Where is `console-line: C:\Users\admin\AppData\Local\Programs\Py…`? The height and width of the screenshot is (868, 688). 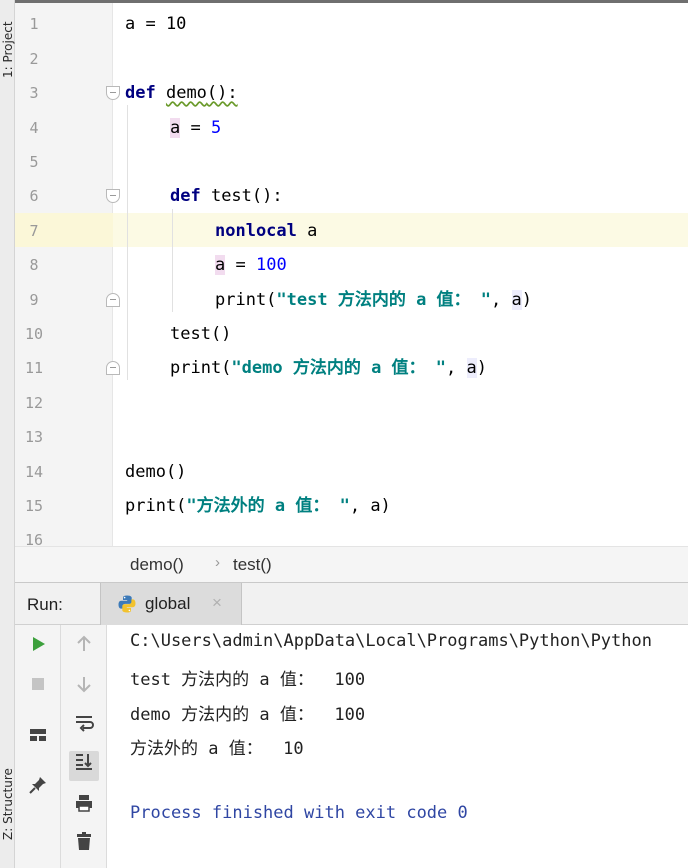 console-line: C:\Users\admin\AppData\Local\Programs\Py… is located at coordinates (391, 641).